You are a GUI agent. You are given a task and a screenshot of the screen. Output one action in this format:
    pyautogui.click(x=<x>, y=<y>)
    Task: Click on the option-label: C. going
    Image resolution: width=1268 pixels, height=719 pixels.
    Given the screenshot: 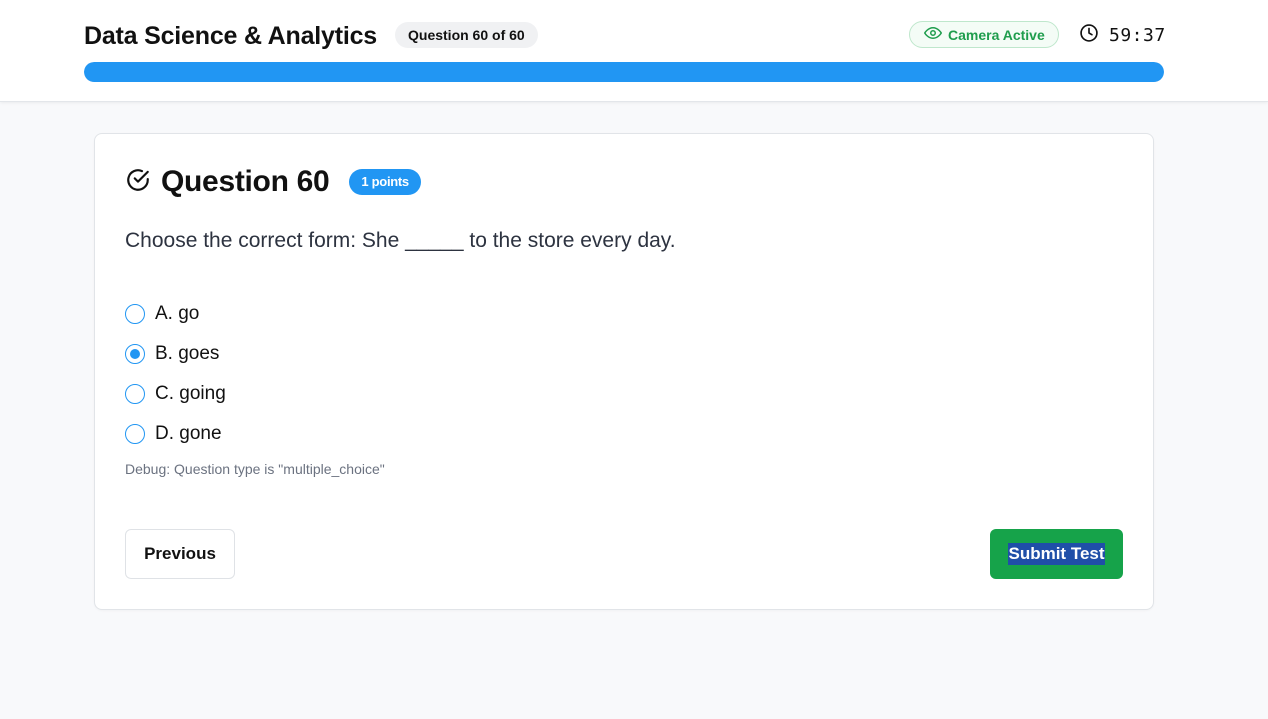 What is the action you would take?
    pyautogui.click(x=190, y=394)
    